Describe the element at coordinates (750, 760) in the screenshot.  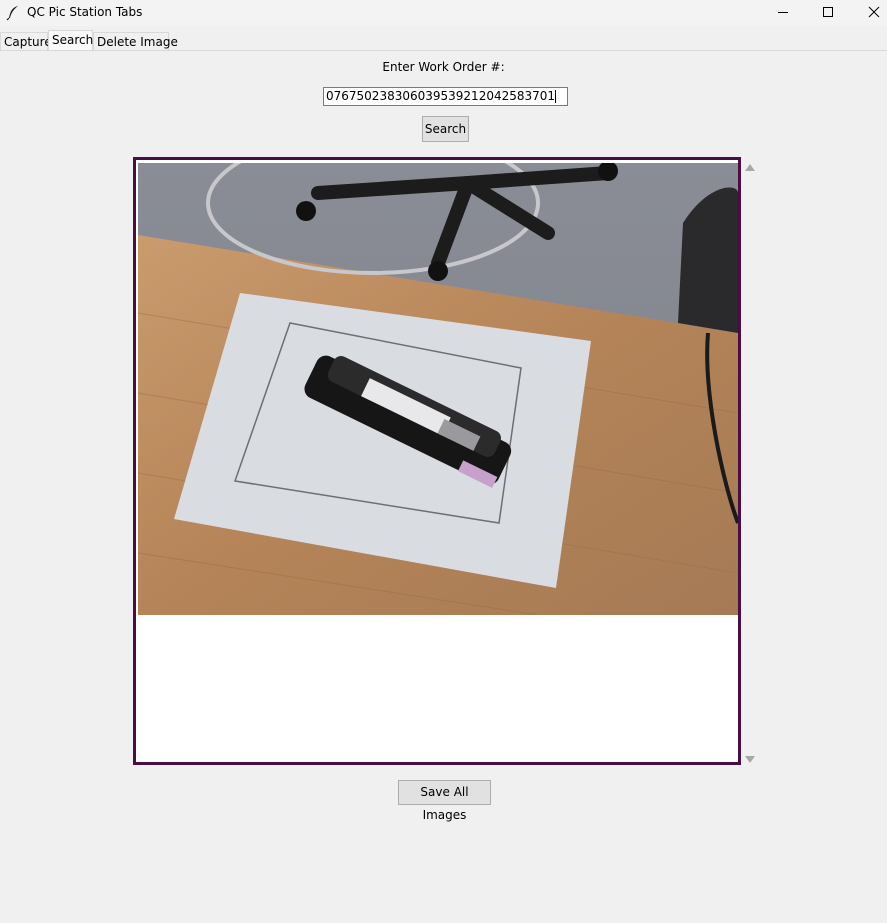
I see `scroll-down-icon` at that location.